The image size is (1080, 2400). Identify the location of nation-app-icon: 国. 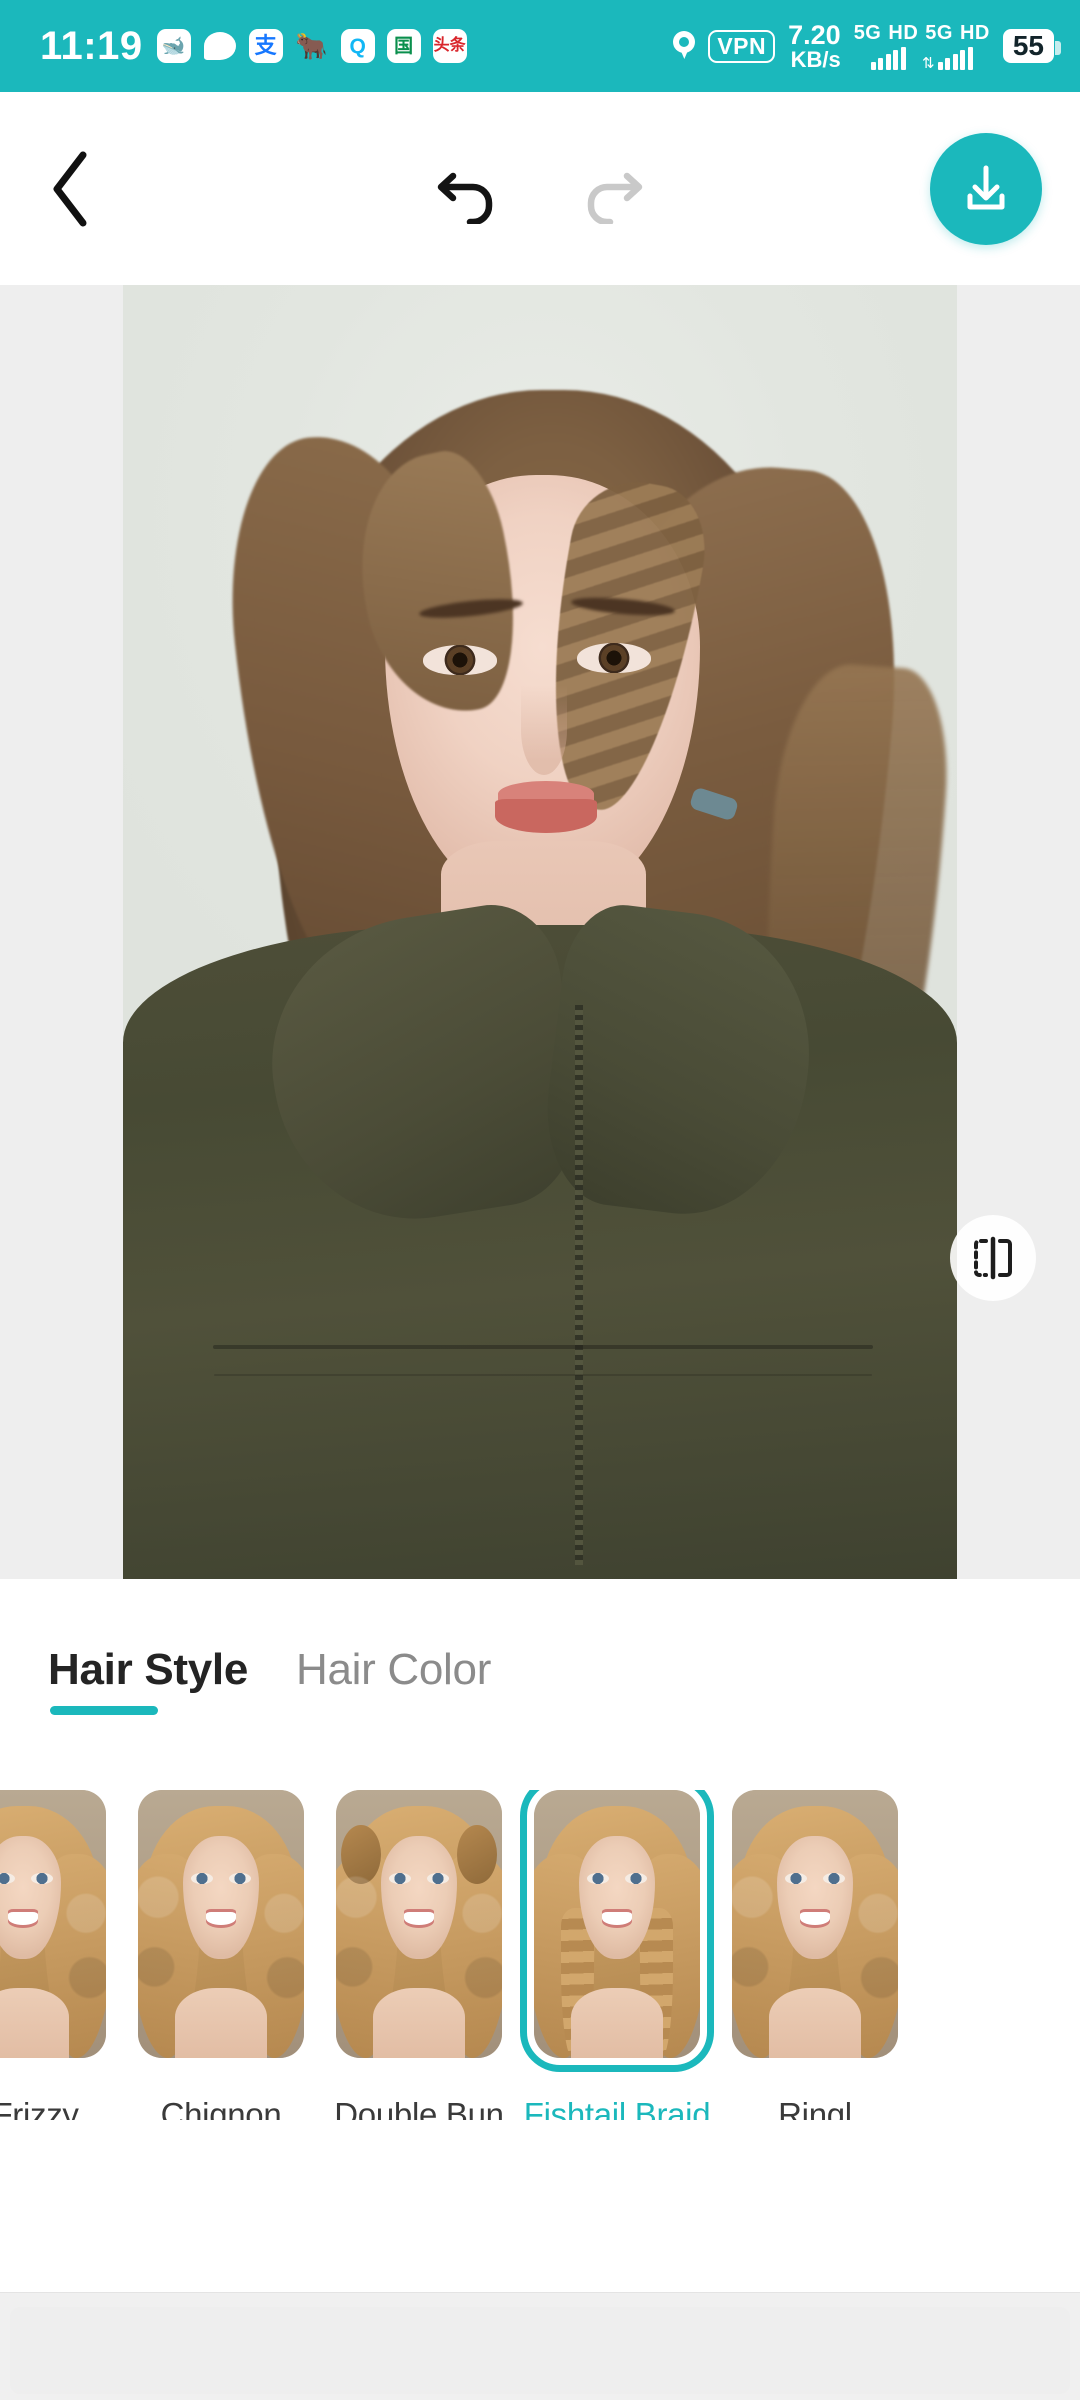
(403, 46).